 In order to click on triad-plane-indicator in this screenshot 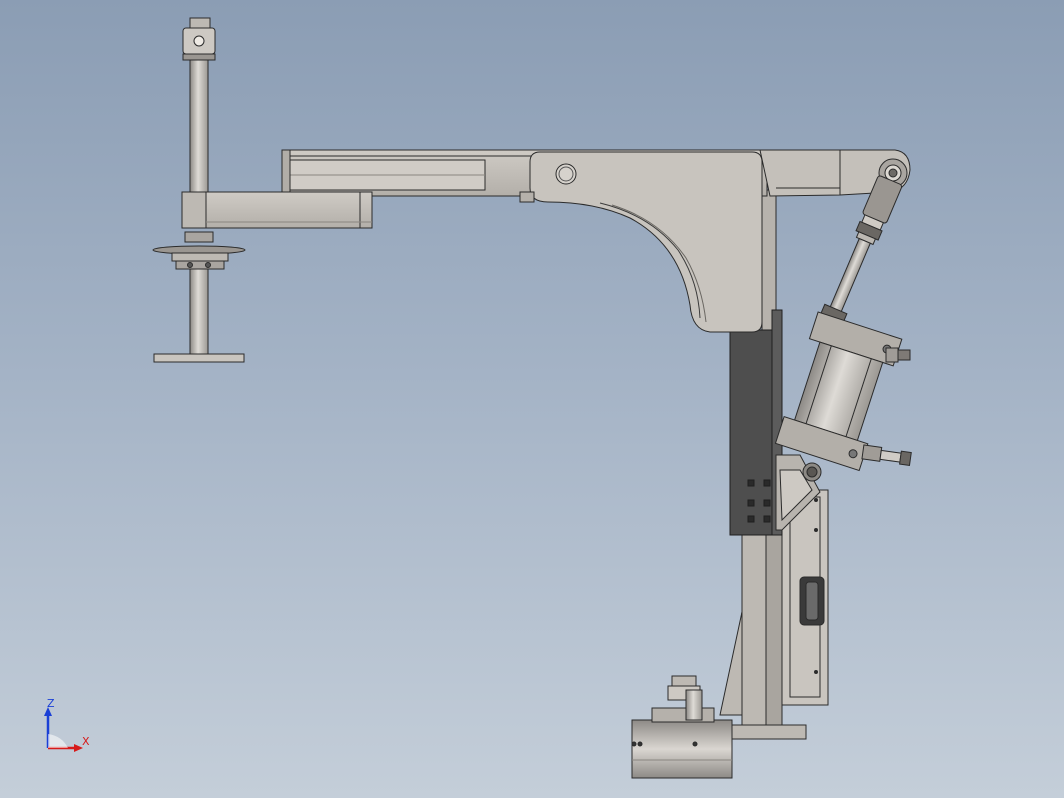, I will do `click(58, 741)`.